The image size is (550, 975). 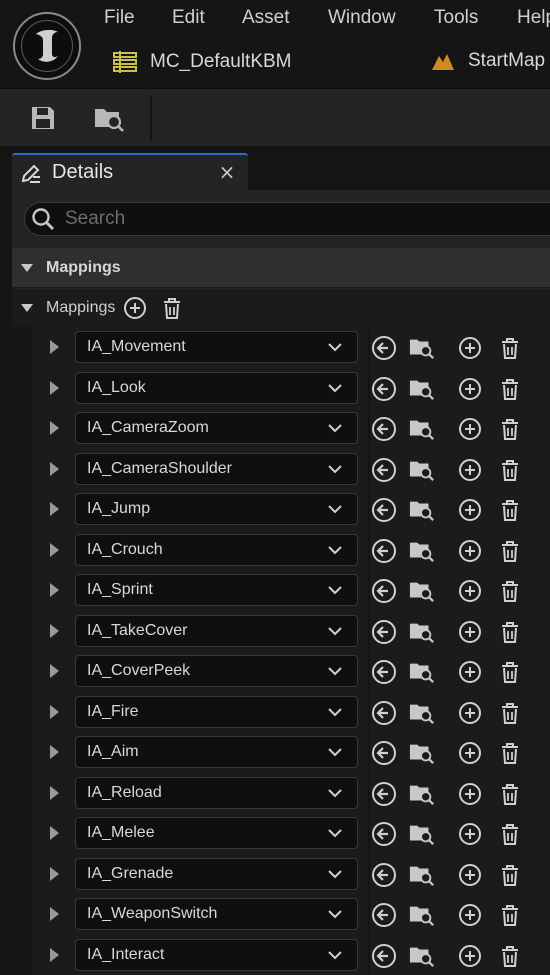 I want to click on input-action-combo: IA_WeaponSwitch, so click(x=216, y=914).